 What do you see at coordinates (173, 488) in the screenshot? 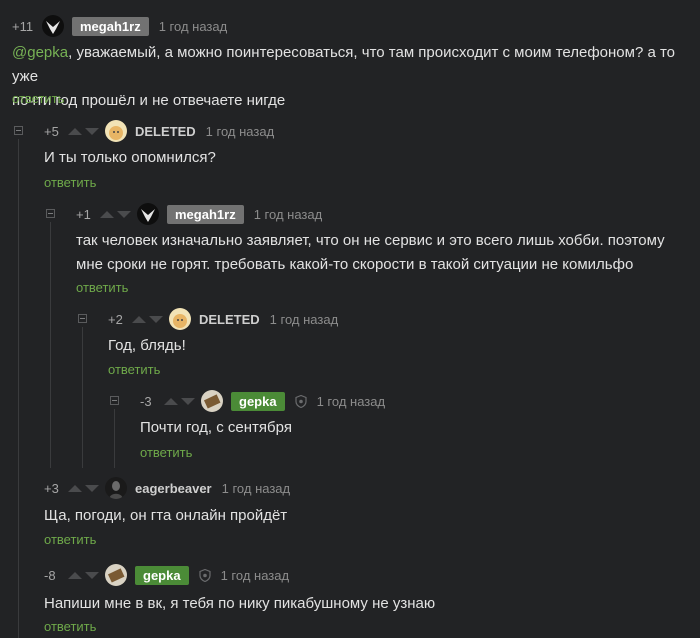
I see `author-nick: eagerbeaver` at bounding box center [173, 488].